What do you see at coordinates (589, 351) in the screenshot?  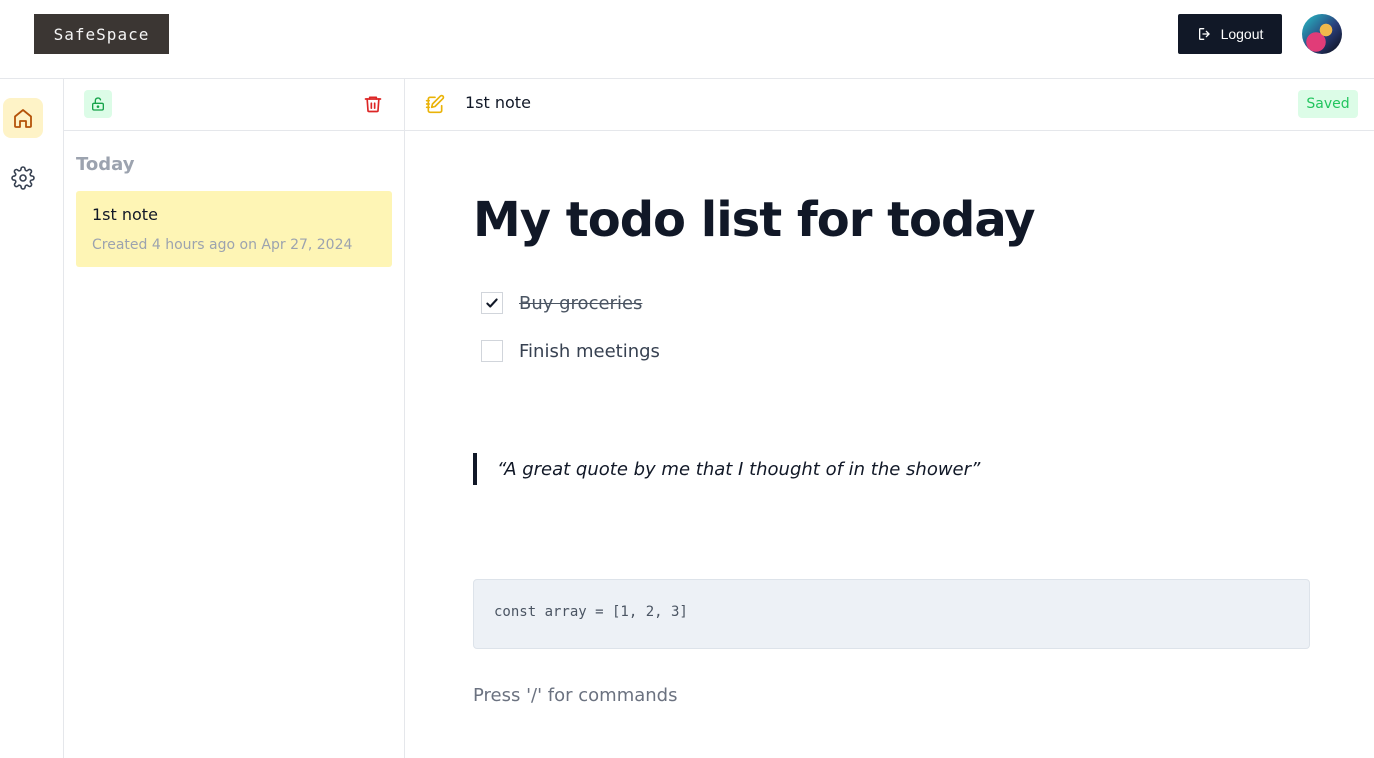 I see `todo-text: Finish meetings` at bounding box center [589, 351].